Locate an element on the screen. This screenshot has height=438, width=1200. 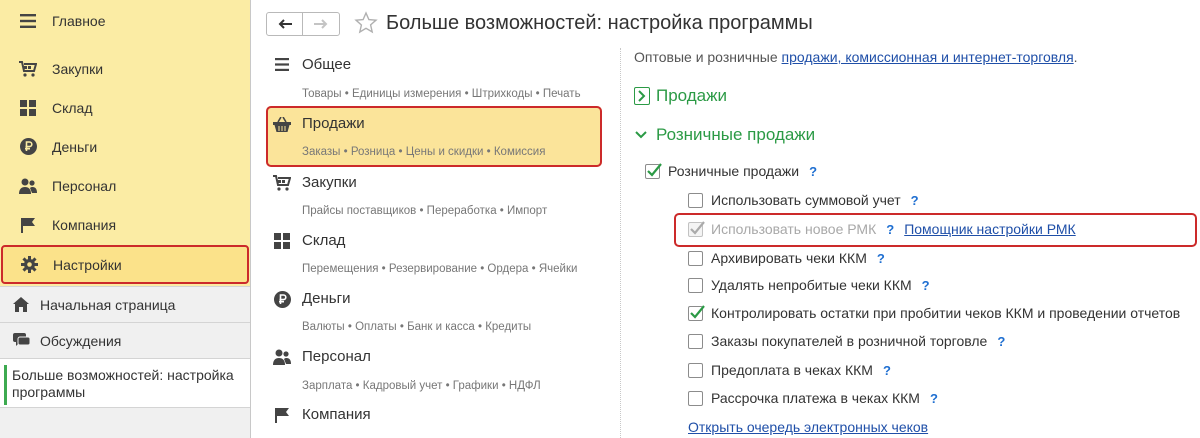
discussions-link: Обсуждения is located at coordinates (125, 340).